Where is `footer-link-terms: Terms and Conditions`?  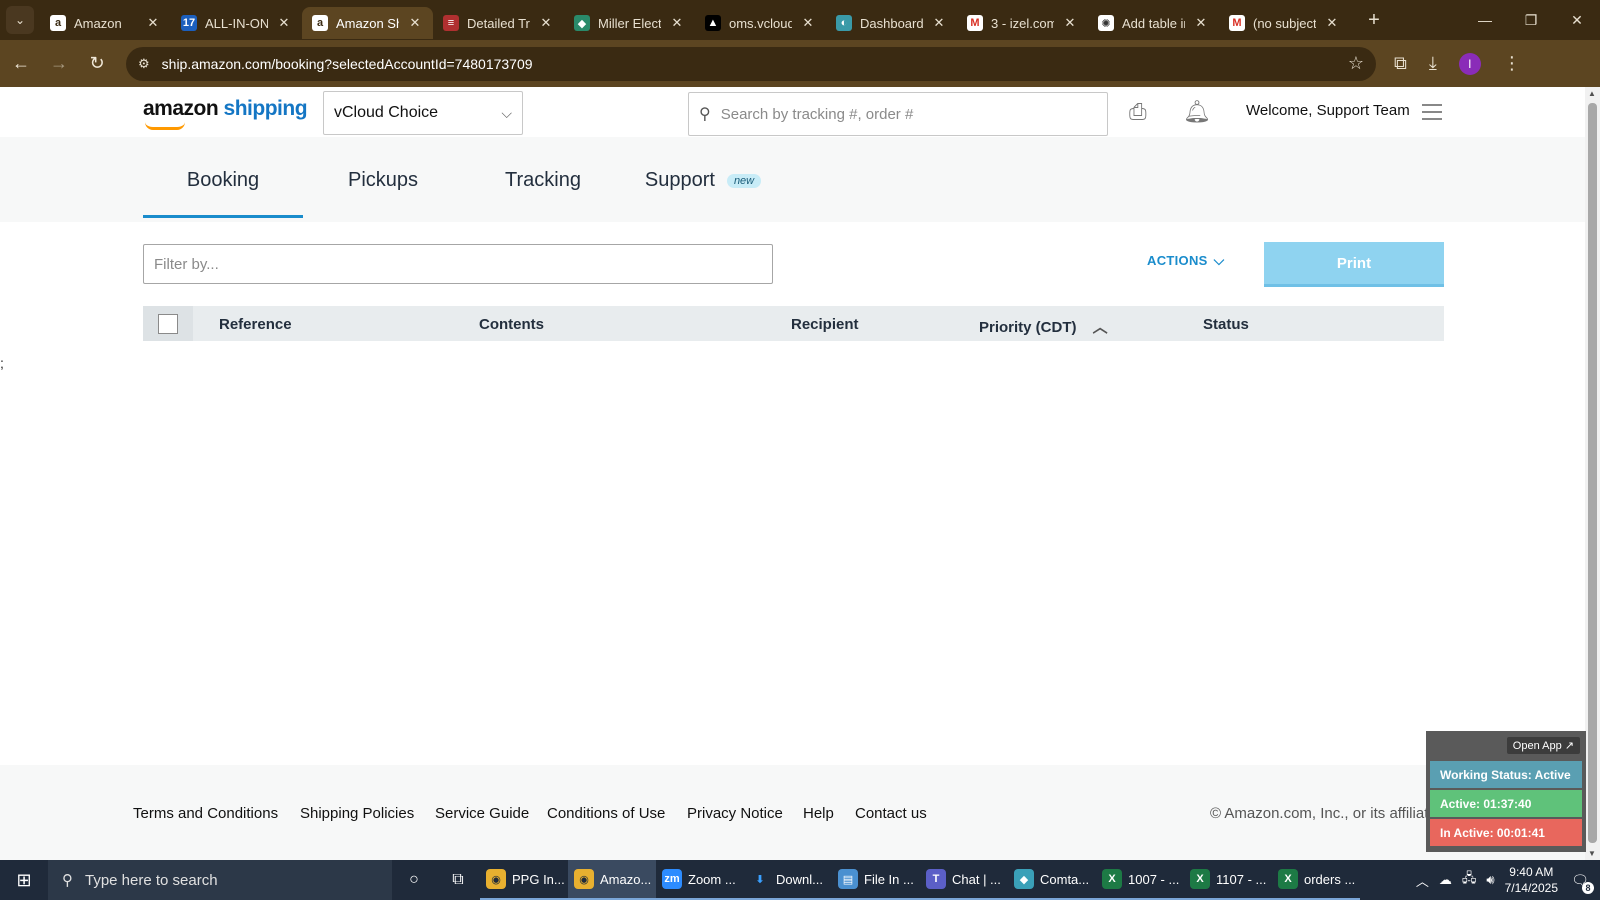 footer-link-terms: Terms and Conditions is located at coordinates (205, 813).